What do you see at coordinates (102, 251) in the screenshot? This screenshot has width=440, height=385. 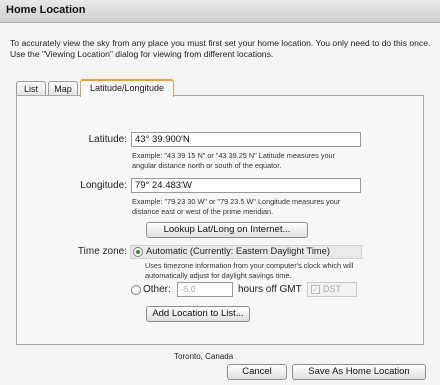 I see `timezone-label: Time zone:` at bounding box center [102, 251].